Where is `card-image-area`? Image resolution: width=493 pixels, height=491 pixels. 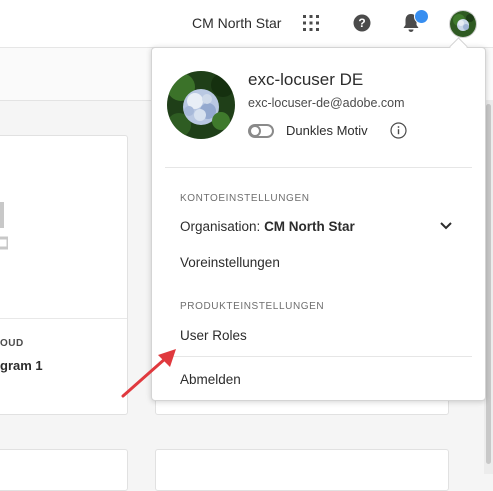 card-image-area is located at coordinates (63, 227).